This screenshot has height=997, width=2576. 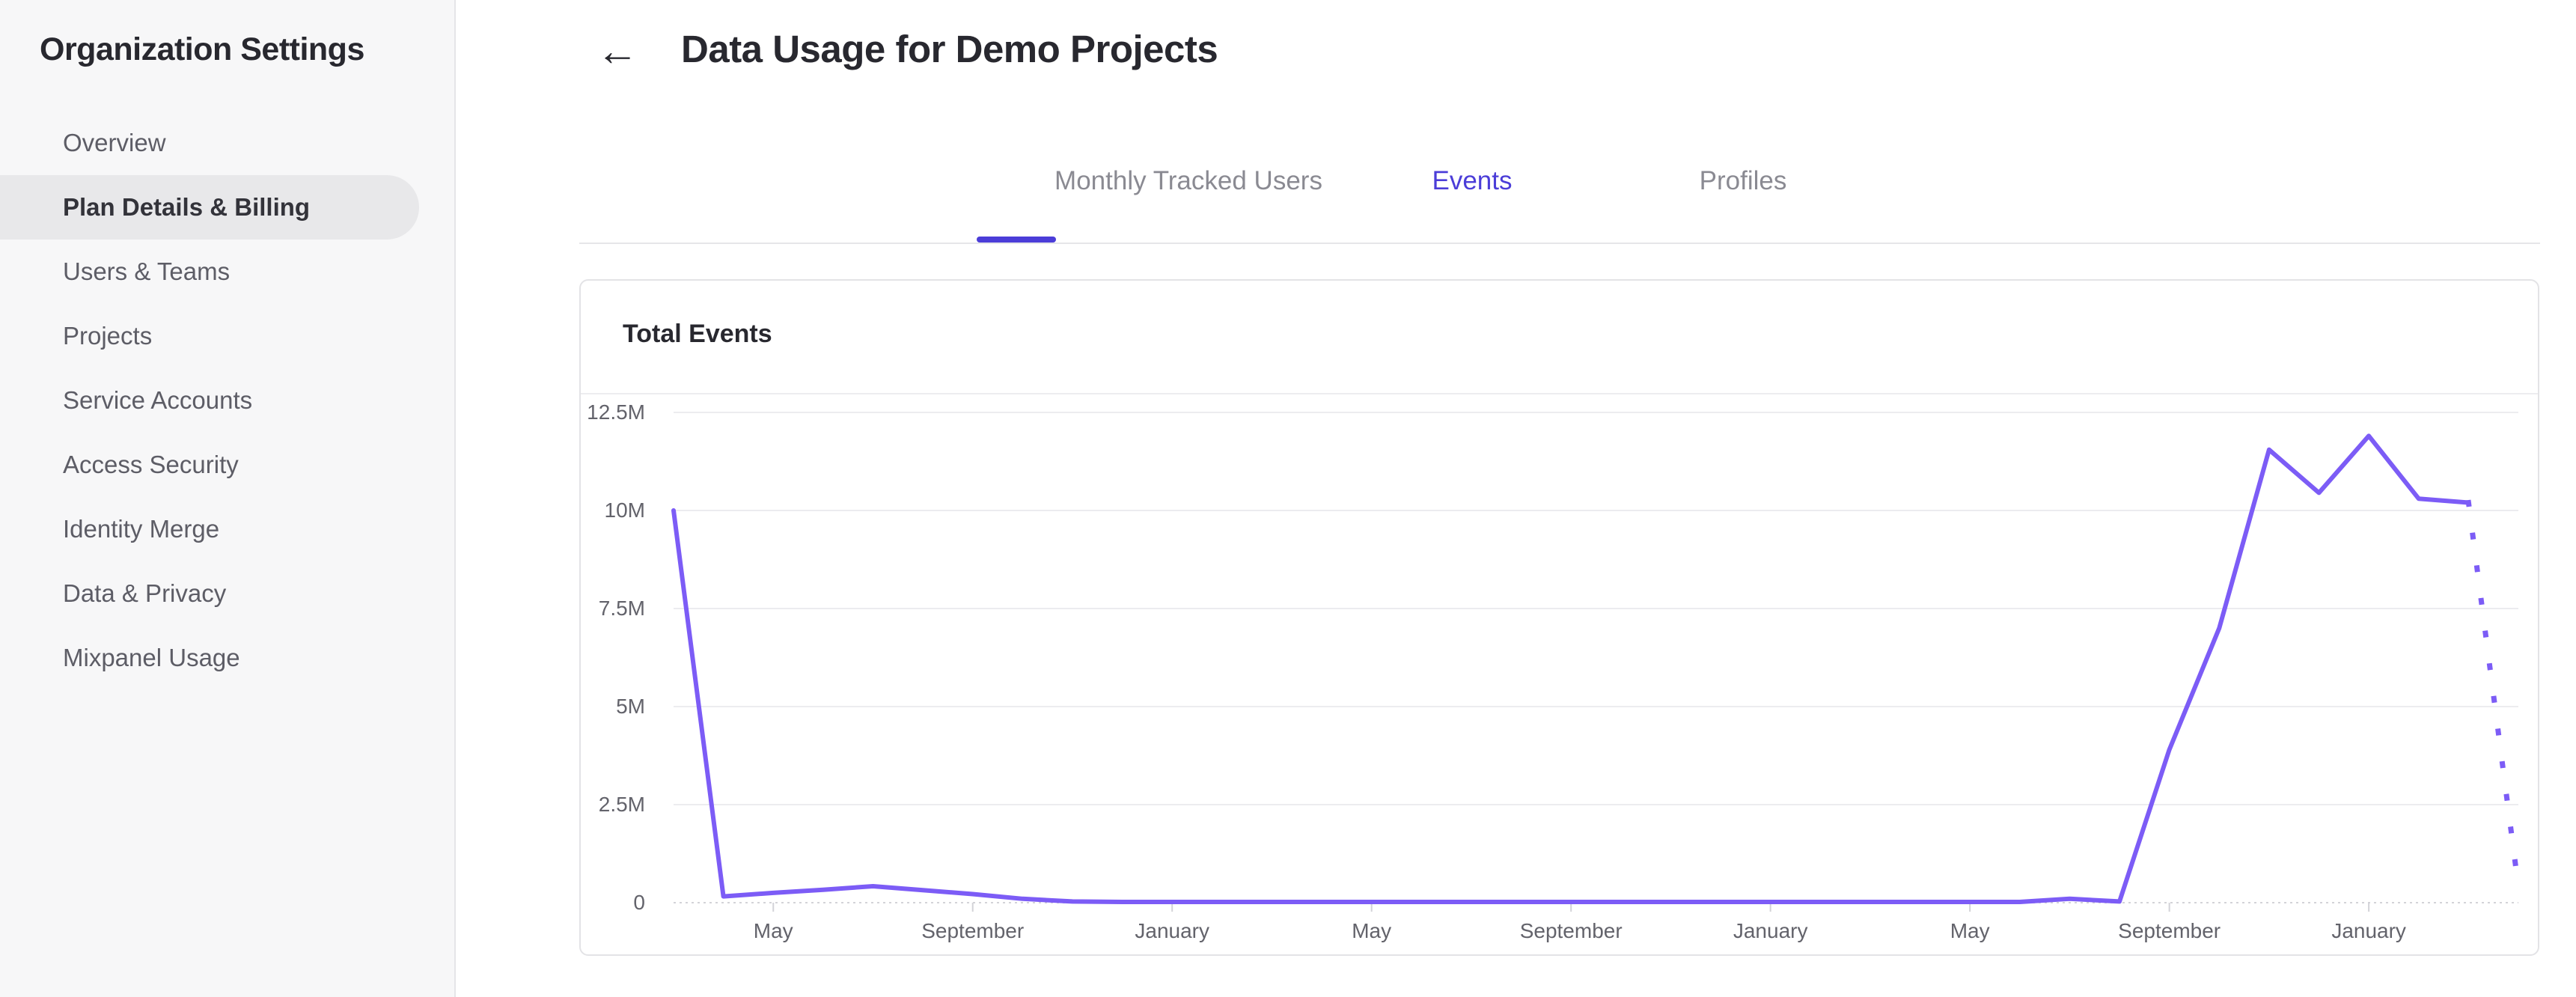 What do you see at coordinates (1743, 181) in the screenshot?
I see `tab-profiles: Profiles` at bounding box center [1743, 181].